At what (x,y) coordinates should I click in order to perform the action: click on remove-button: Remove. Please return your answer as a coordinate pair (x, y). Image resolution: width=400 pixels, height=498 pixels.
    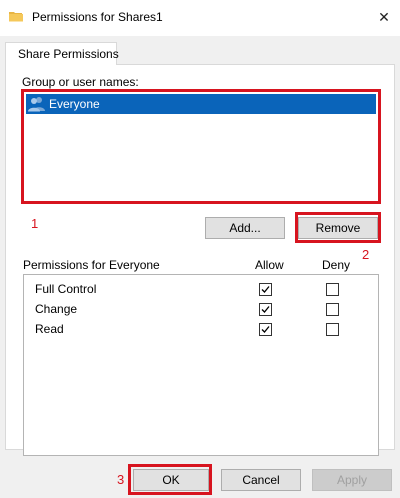
    Looking at the image, I should click on (338, 228).